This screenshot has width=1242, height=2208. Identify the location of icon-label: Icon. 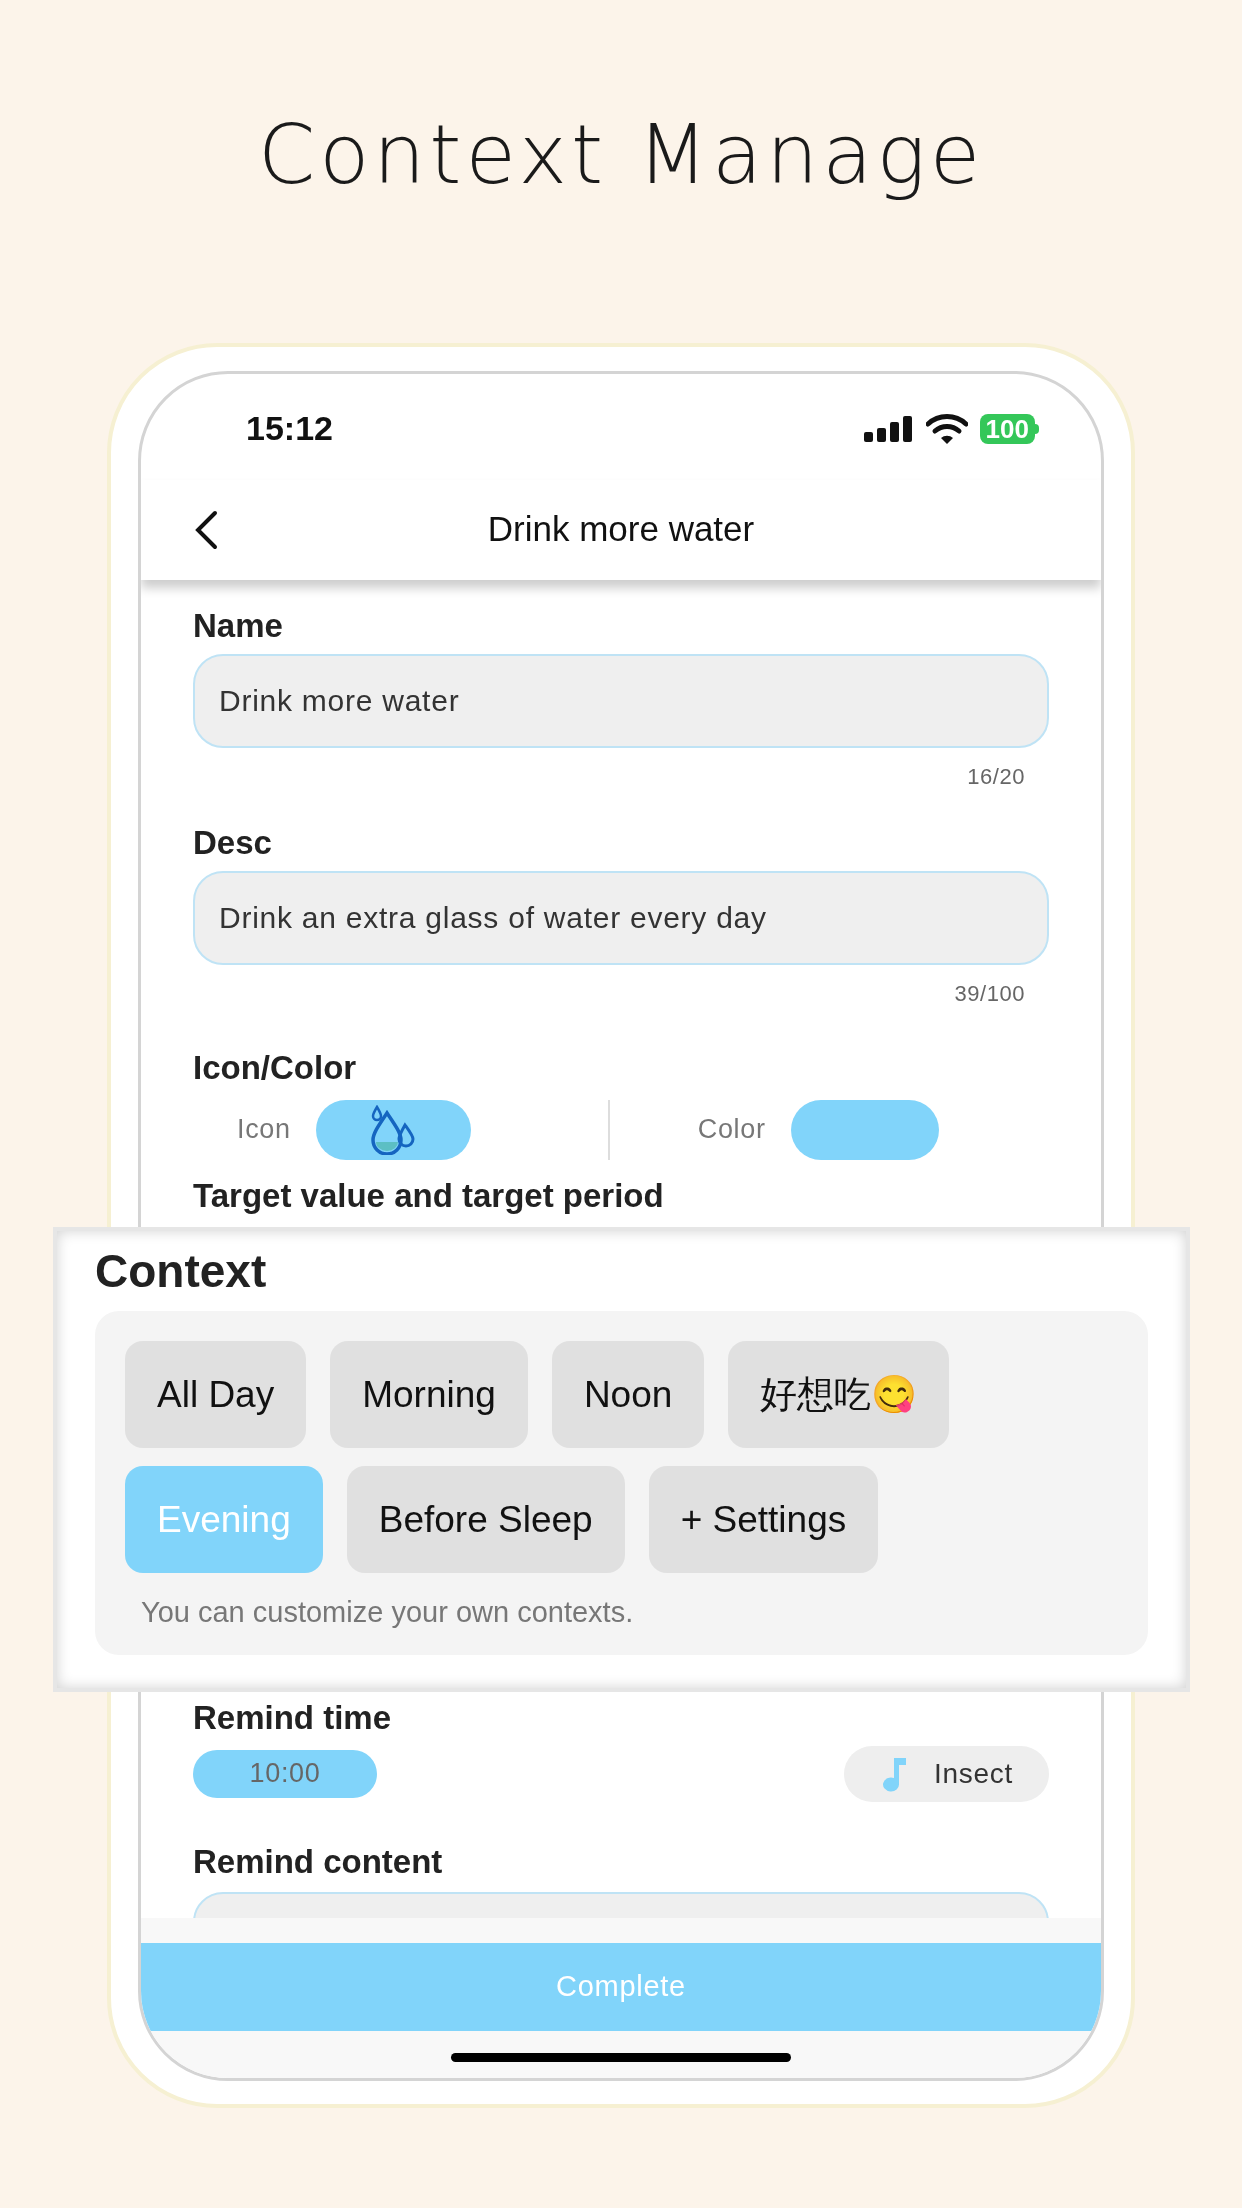
(264, 1130).